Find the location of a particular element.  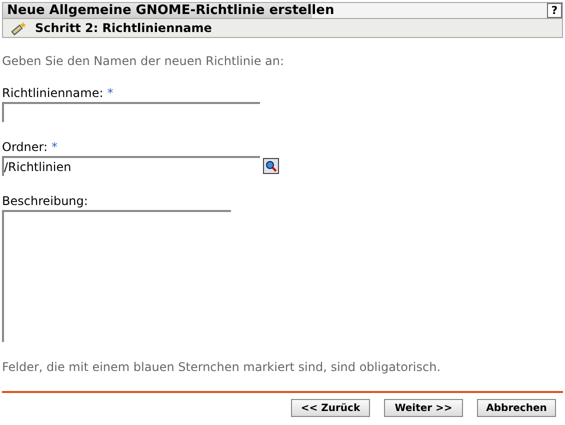

search-icon is located at coordinates (271, 166).